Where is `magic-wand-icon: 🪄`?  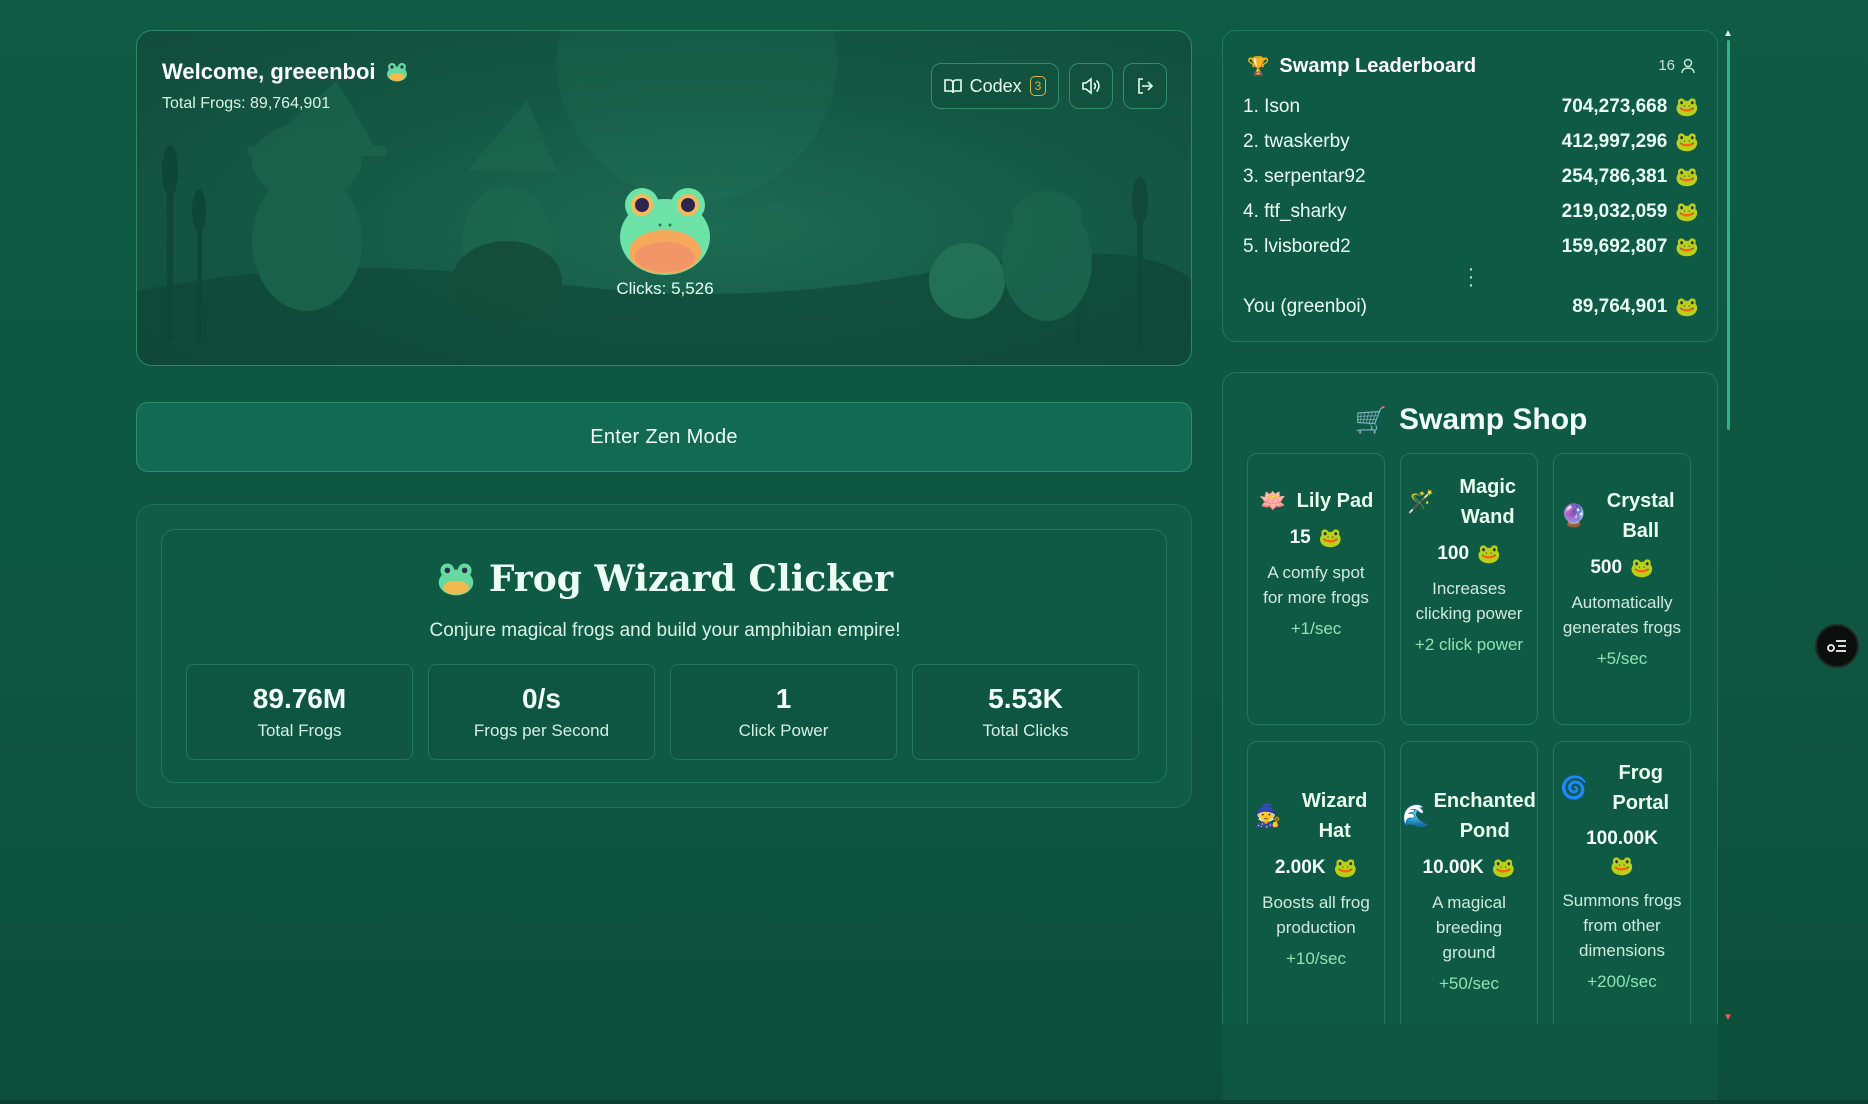
magic-wand-icon: 🪄 is located at coordinates (1421, 501).